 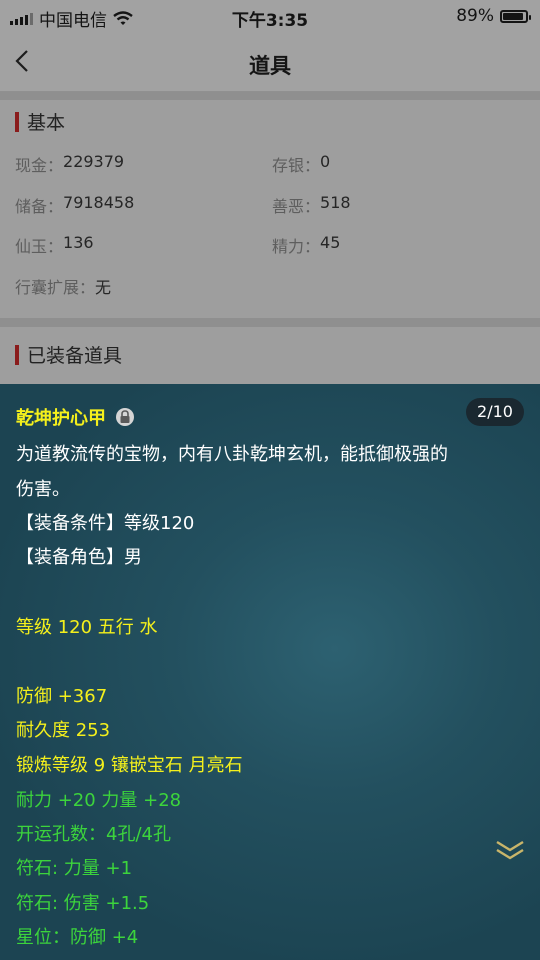 I want to click on energy-label: 精力：, so click(x=296, y=246).